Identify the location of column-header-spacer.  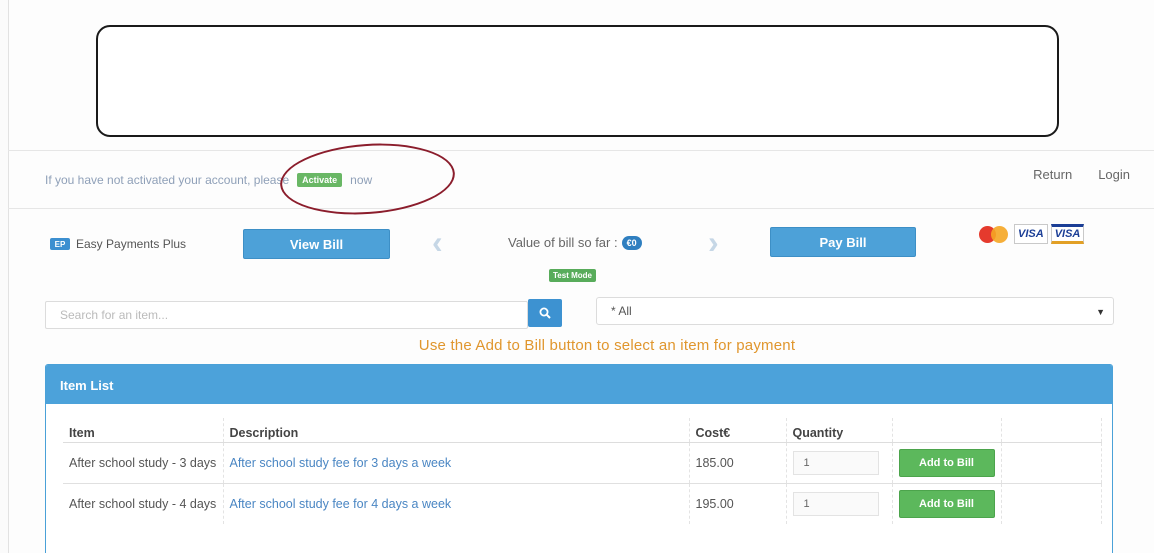
(1051, 430).